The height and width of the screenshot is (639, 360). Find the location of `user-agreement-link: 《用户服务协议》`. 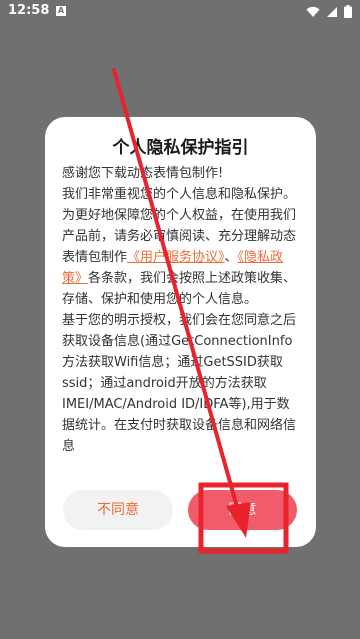

user-agreement-link: 《用户服务协议》 is located at coordinates (176, 257).